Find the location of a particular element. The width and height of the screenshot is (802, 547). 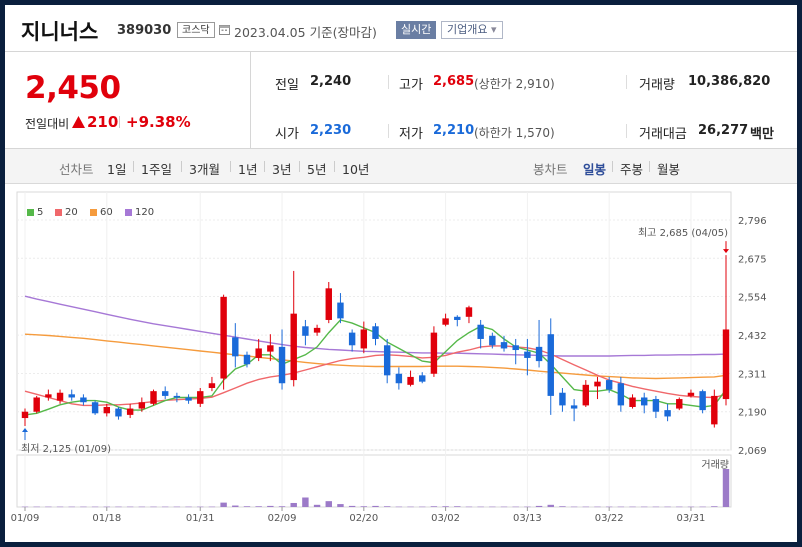

x-tick-label: 01/09 is located at coordinates (25, 518).